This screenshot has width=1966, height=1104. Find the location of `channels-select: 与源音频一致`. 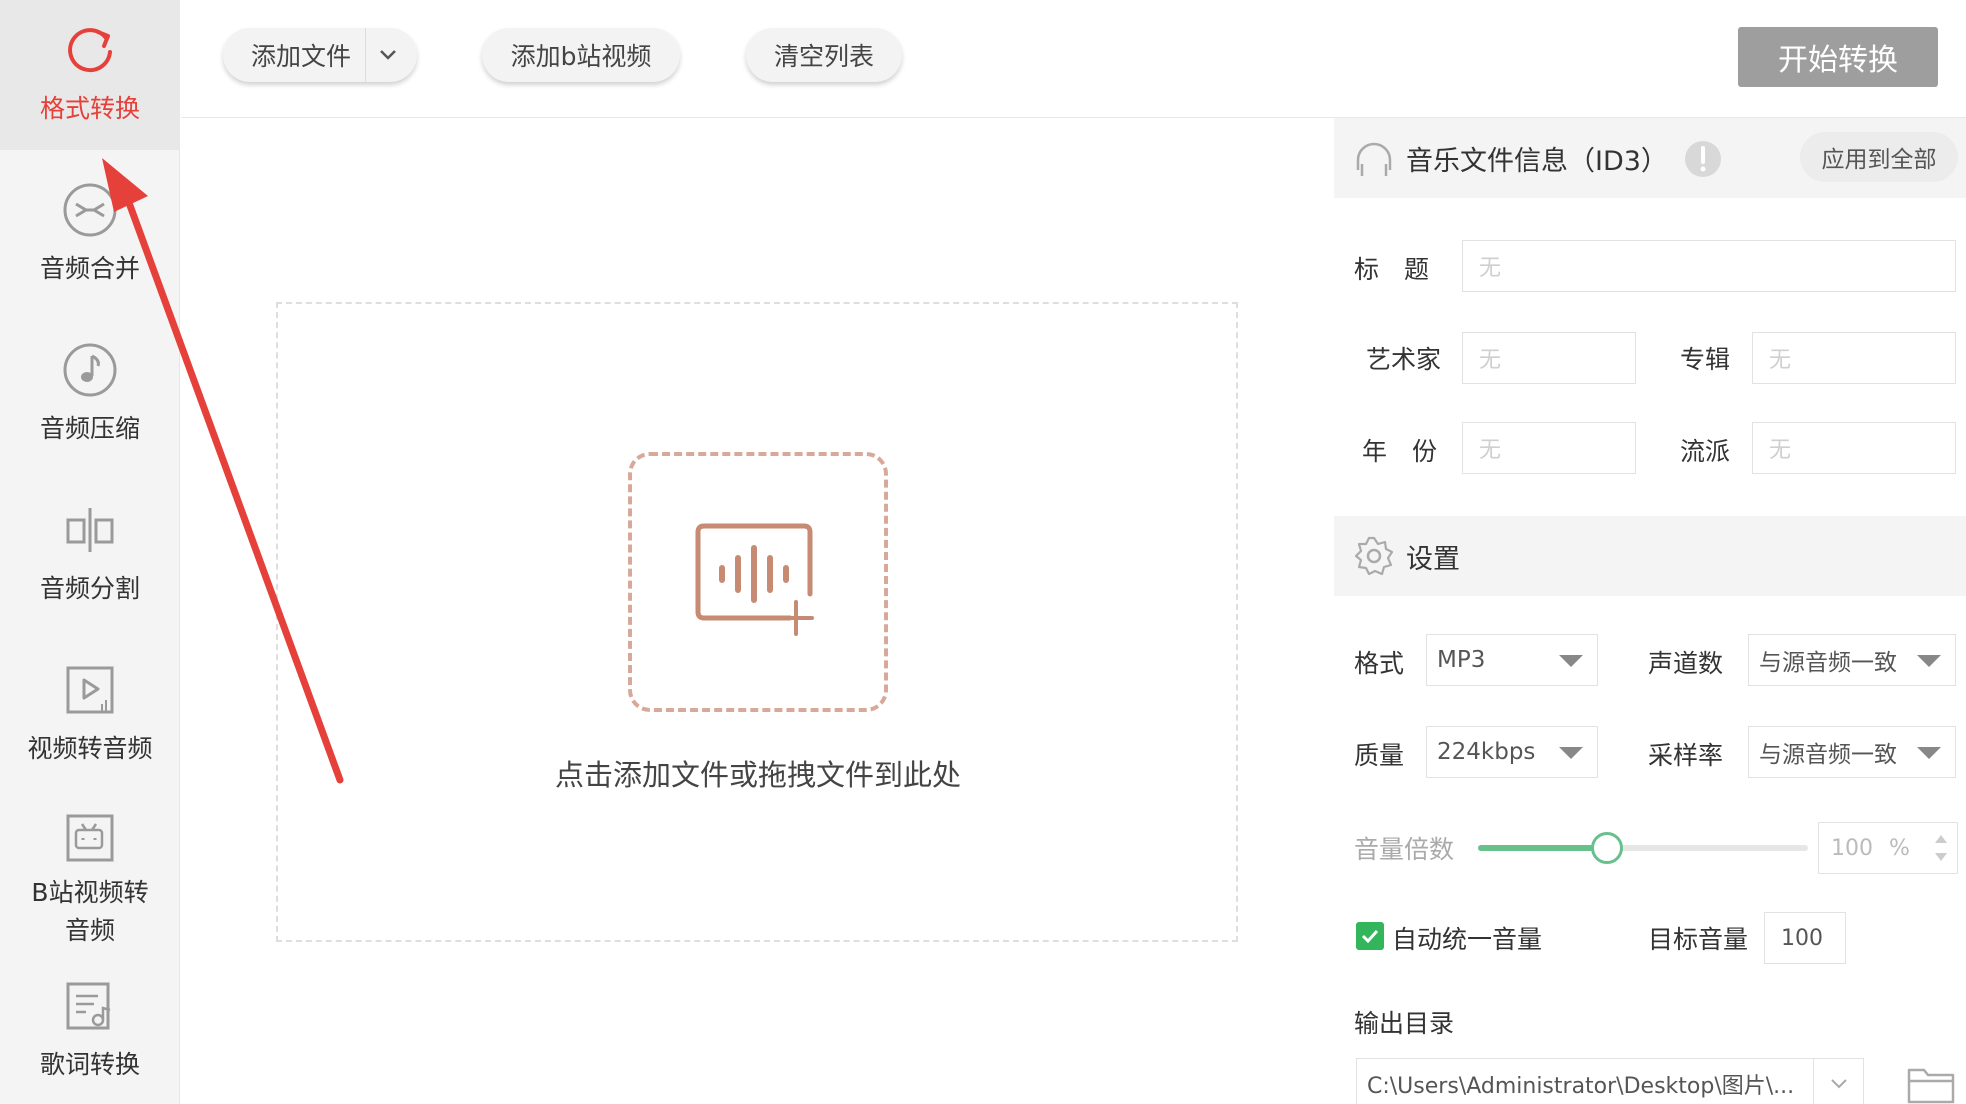

channels-select: 与源音频一致 is located at coordinates (1852, 660).